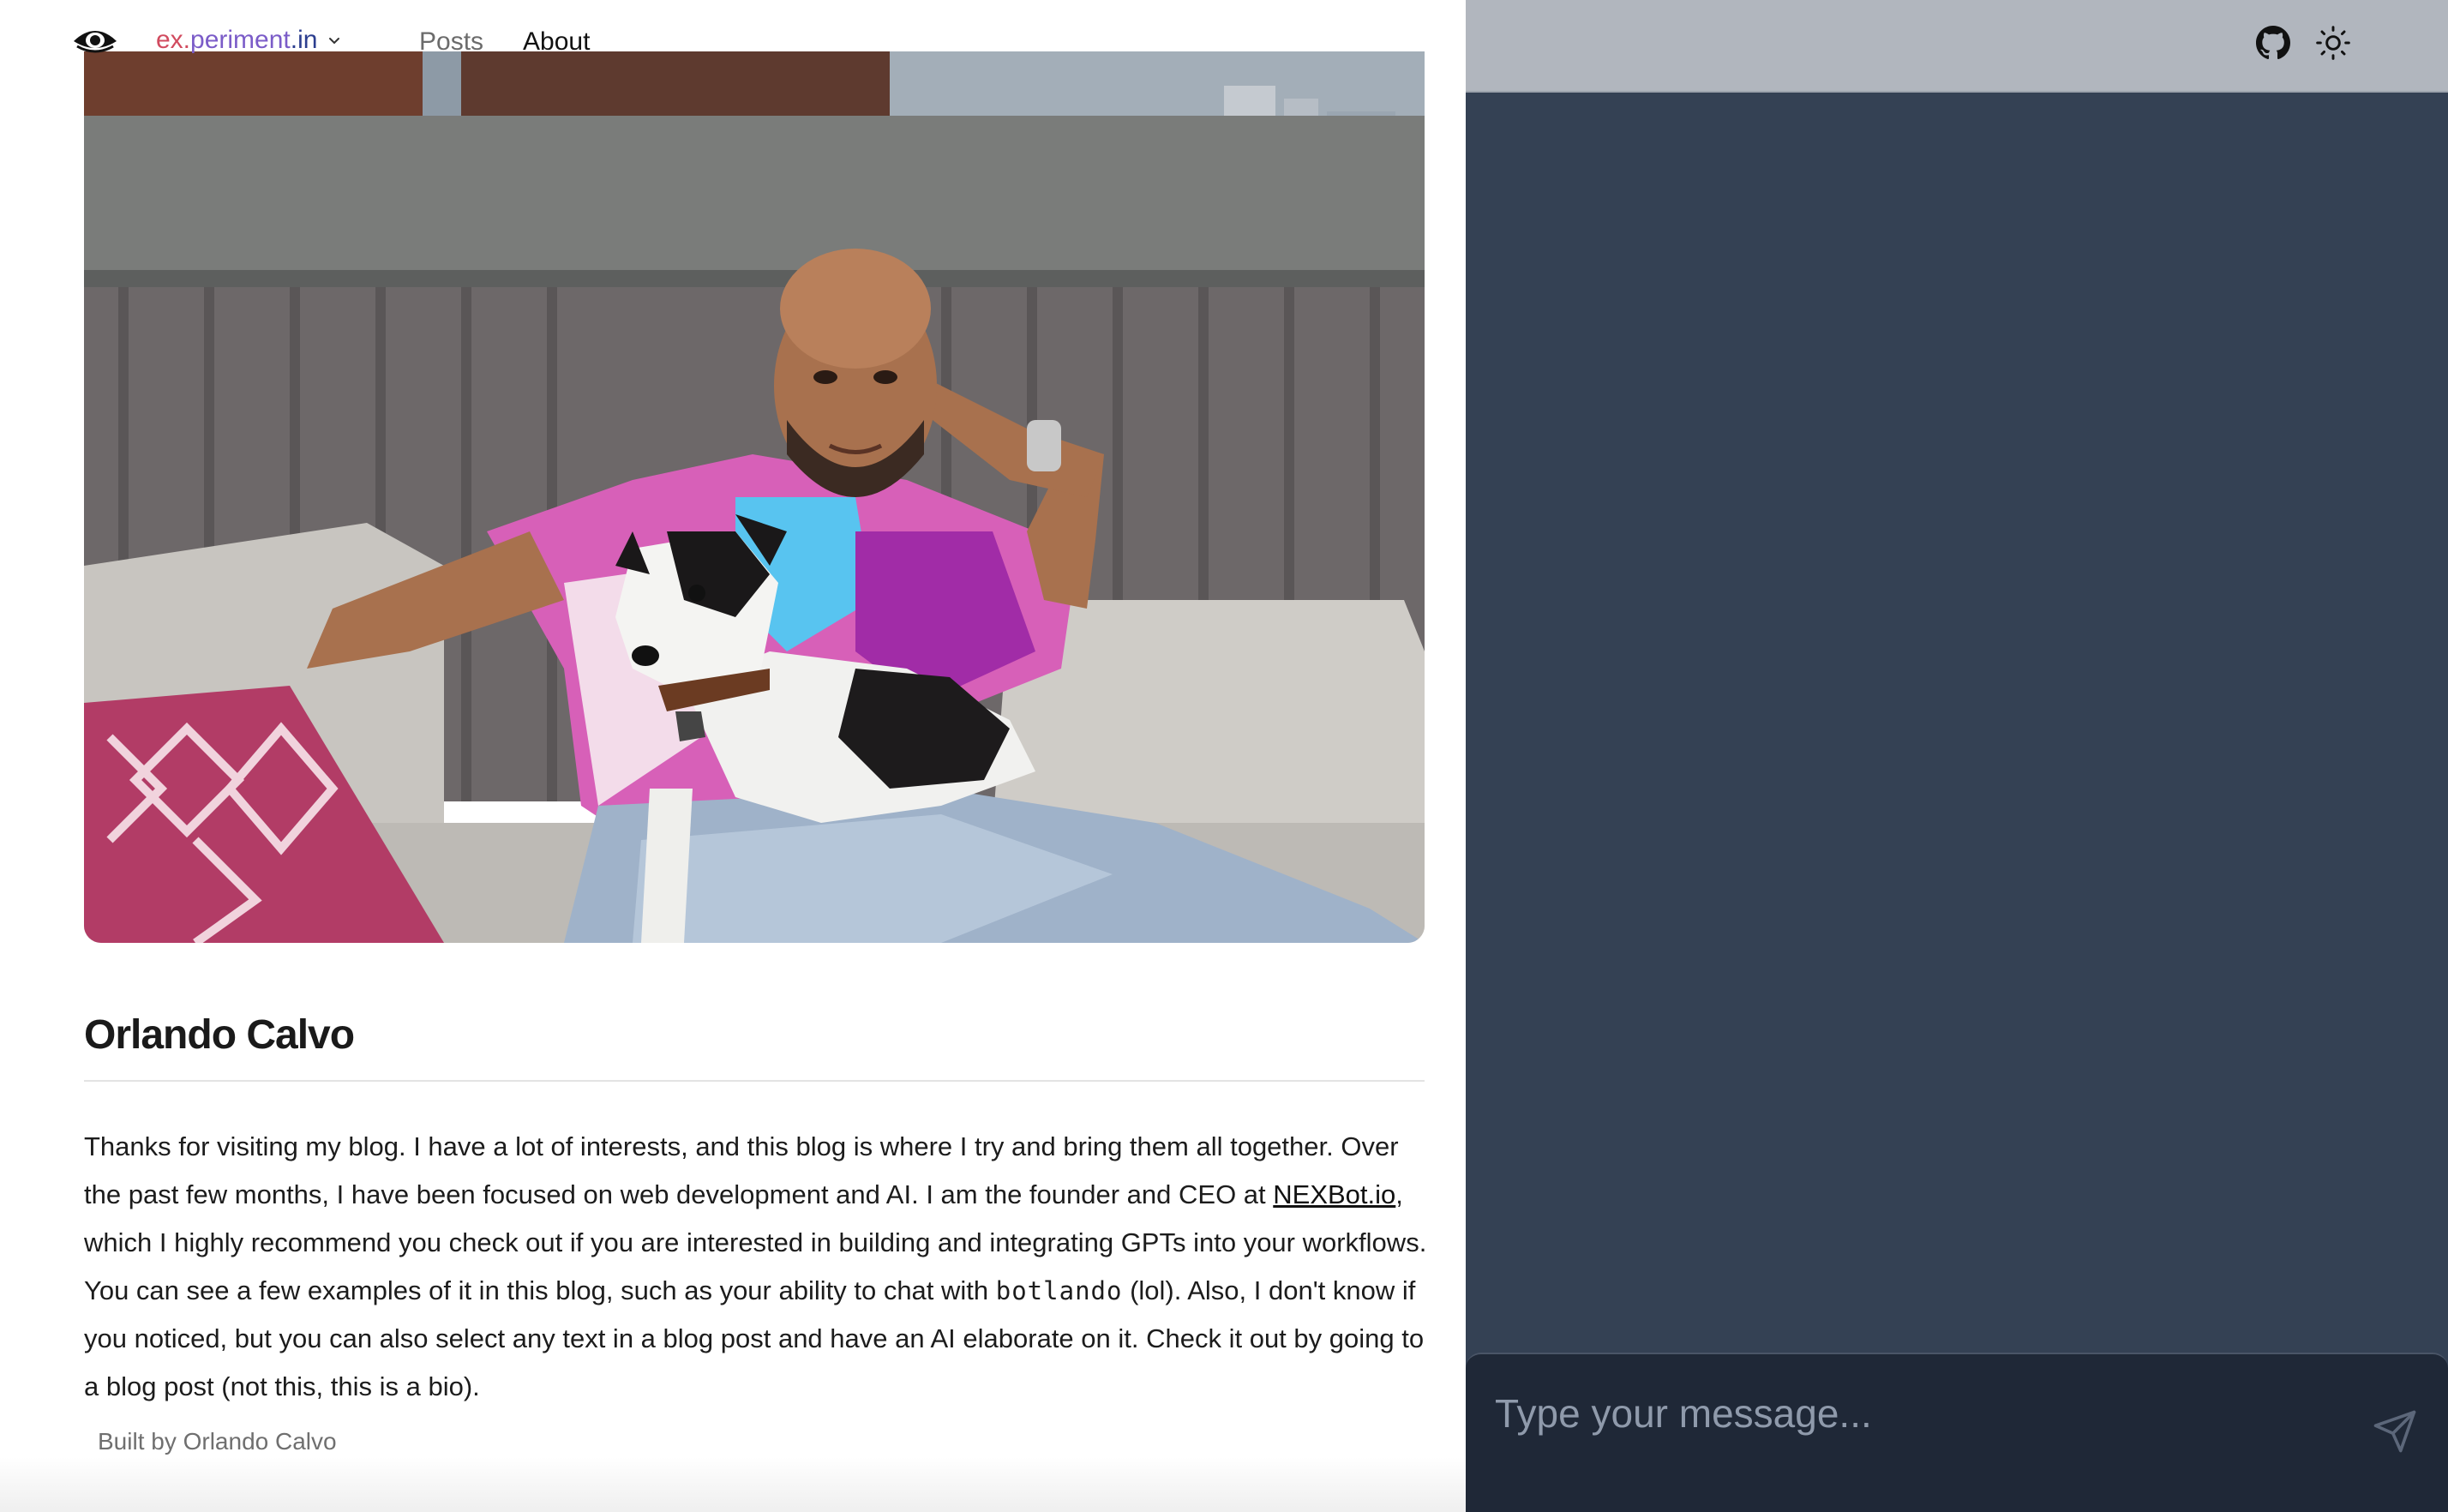  I want to click on brand-menu: ex.periment.in, so click(250, 40).